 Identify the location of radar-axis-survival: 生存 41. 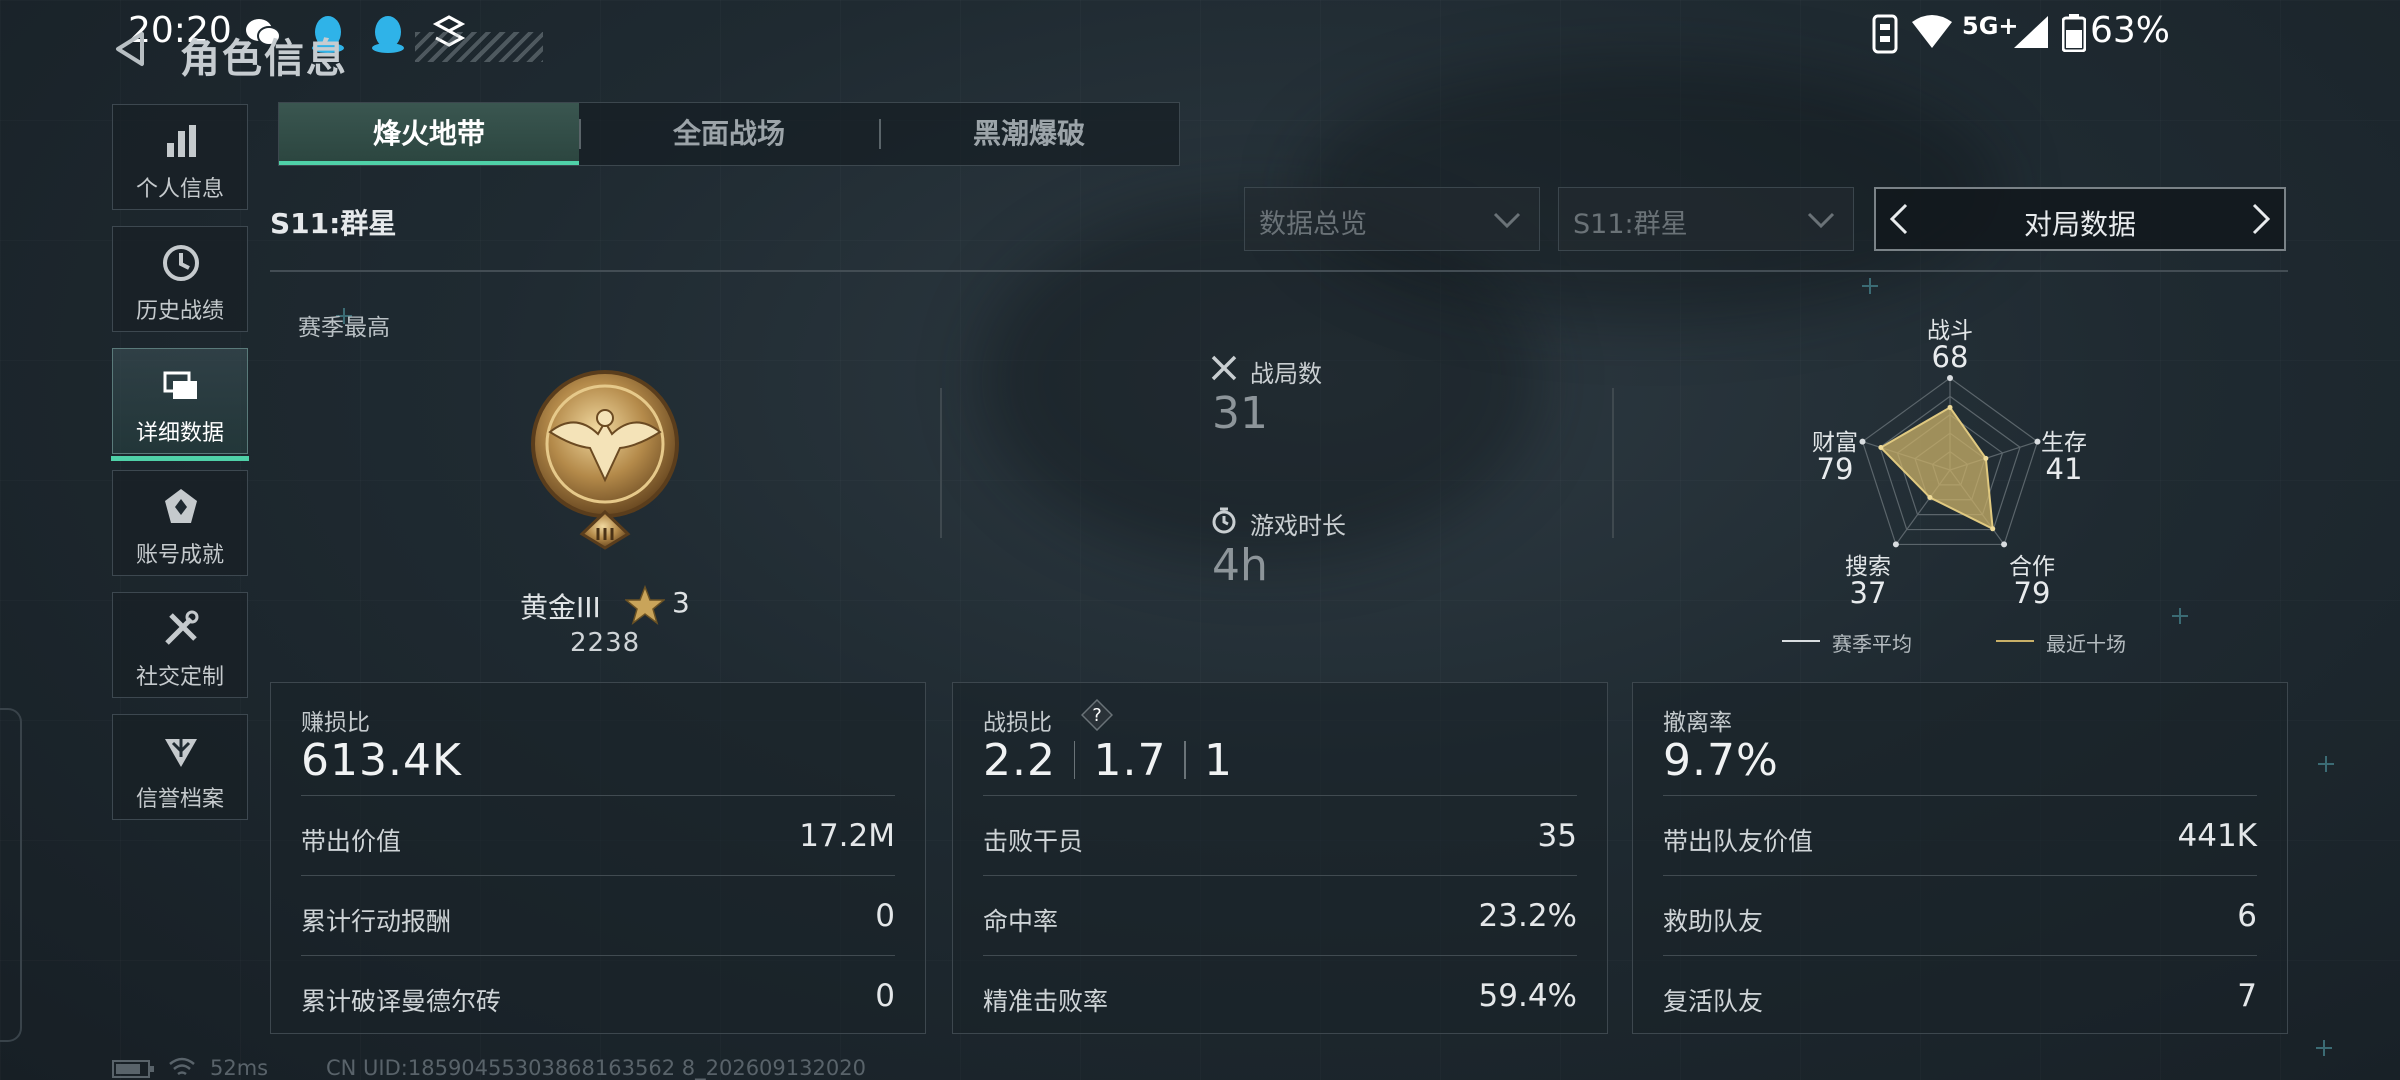
(2064, 458).